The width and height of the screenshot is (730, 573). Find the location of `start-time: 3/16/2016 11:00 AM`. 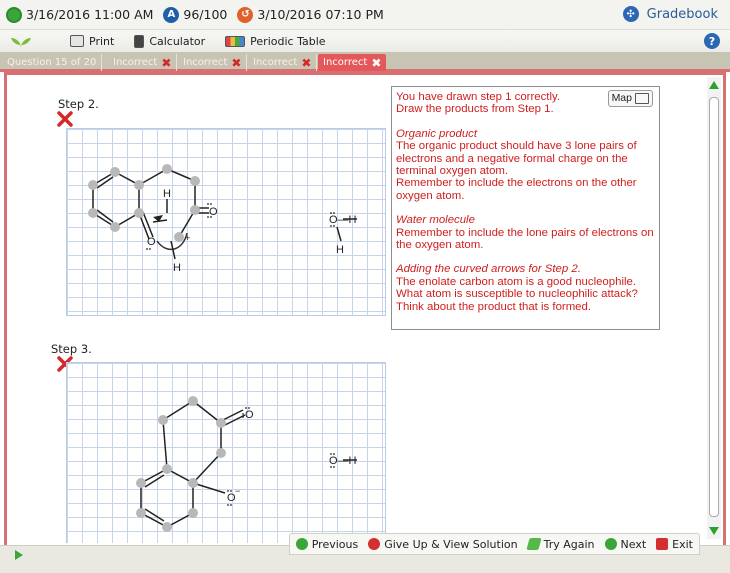

start-time: 3/16/2016 11:00 AM is located at coordinates (80, 14).